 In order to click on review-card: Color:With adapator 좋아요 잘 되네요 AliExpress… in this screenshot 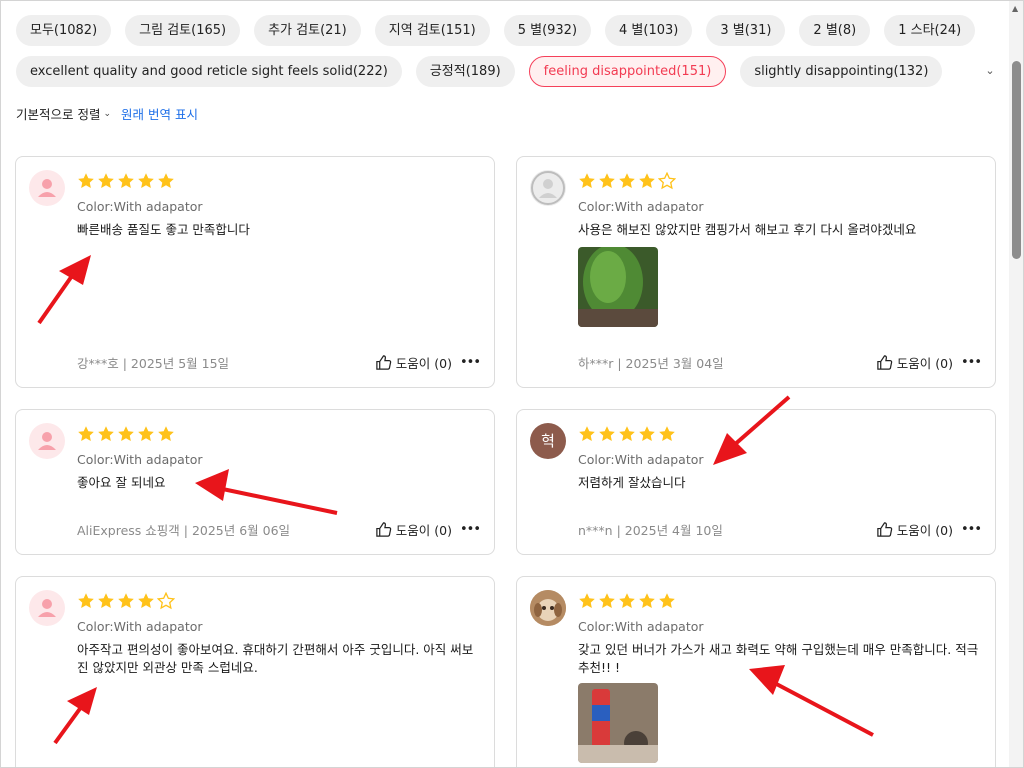, I will do `click(255, 482)`.